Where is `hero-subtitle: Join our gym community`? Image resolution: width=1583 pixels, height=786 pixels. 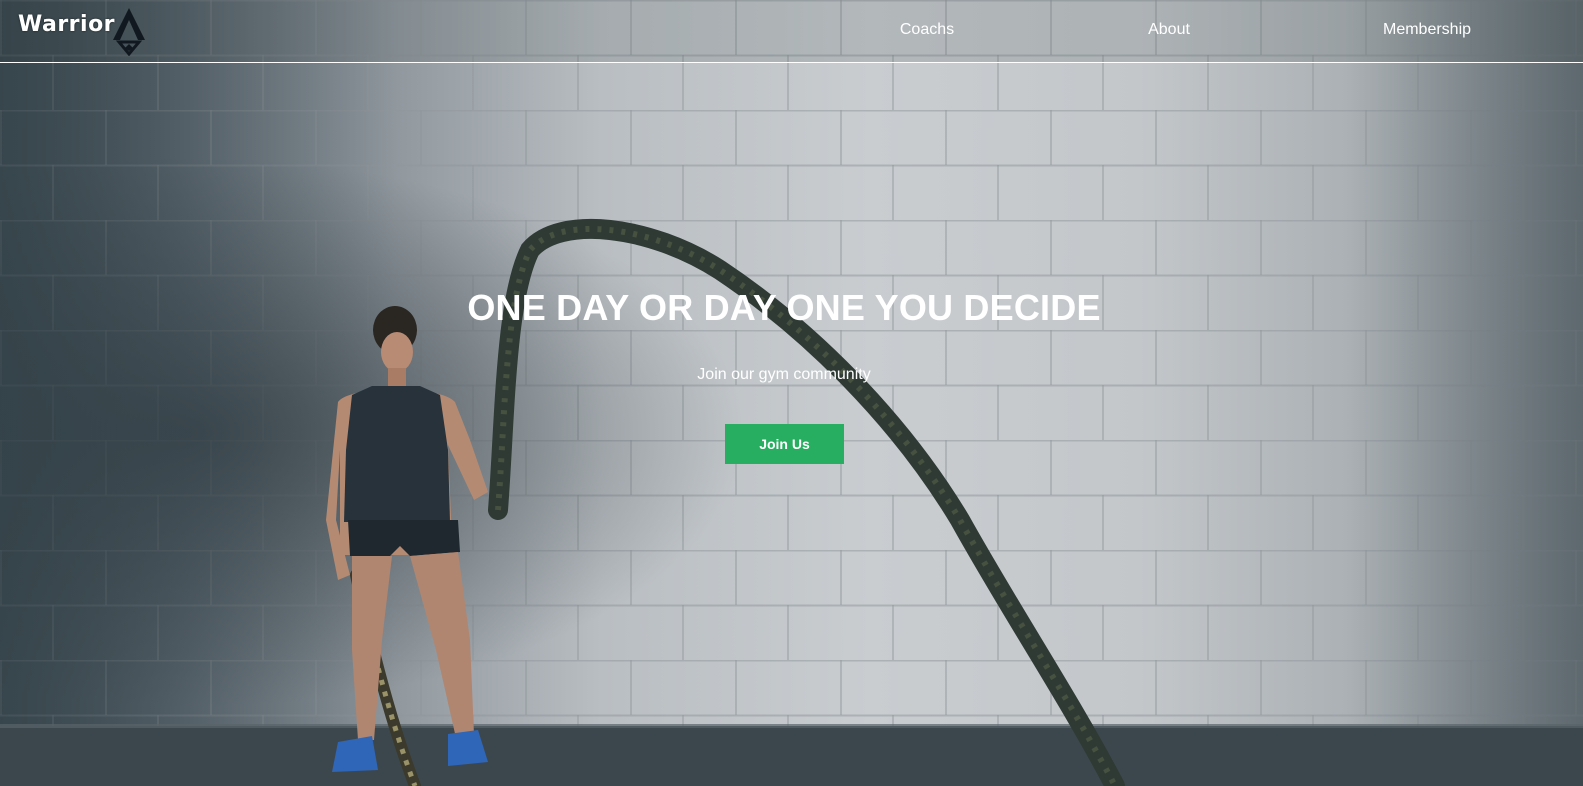
hero-subtitle: Join our gym community is located at coordinates (784, 374).